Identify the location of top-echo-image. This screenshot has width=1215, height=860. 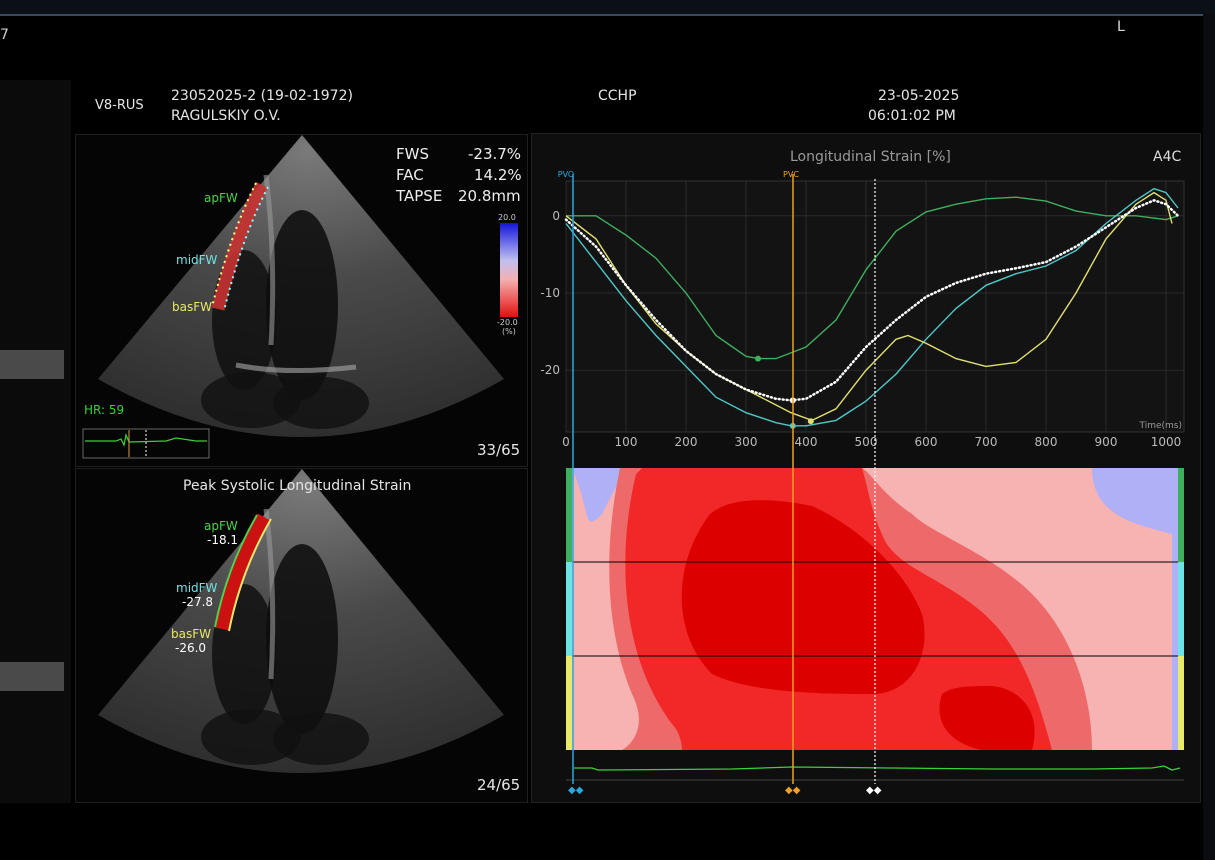
(293, 297).